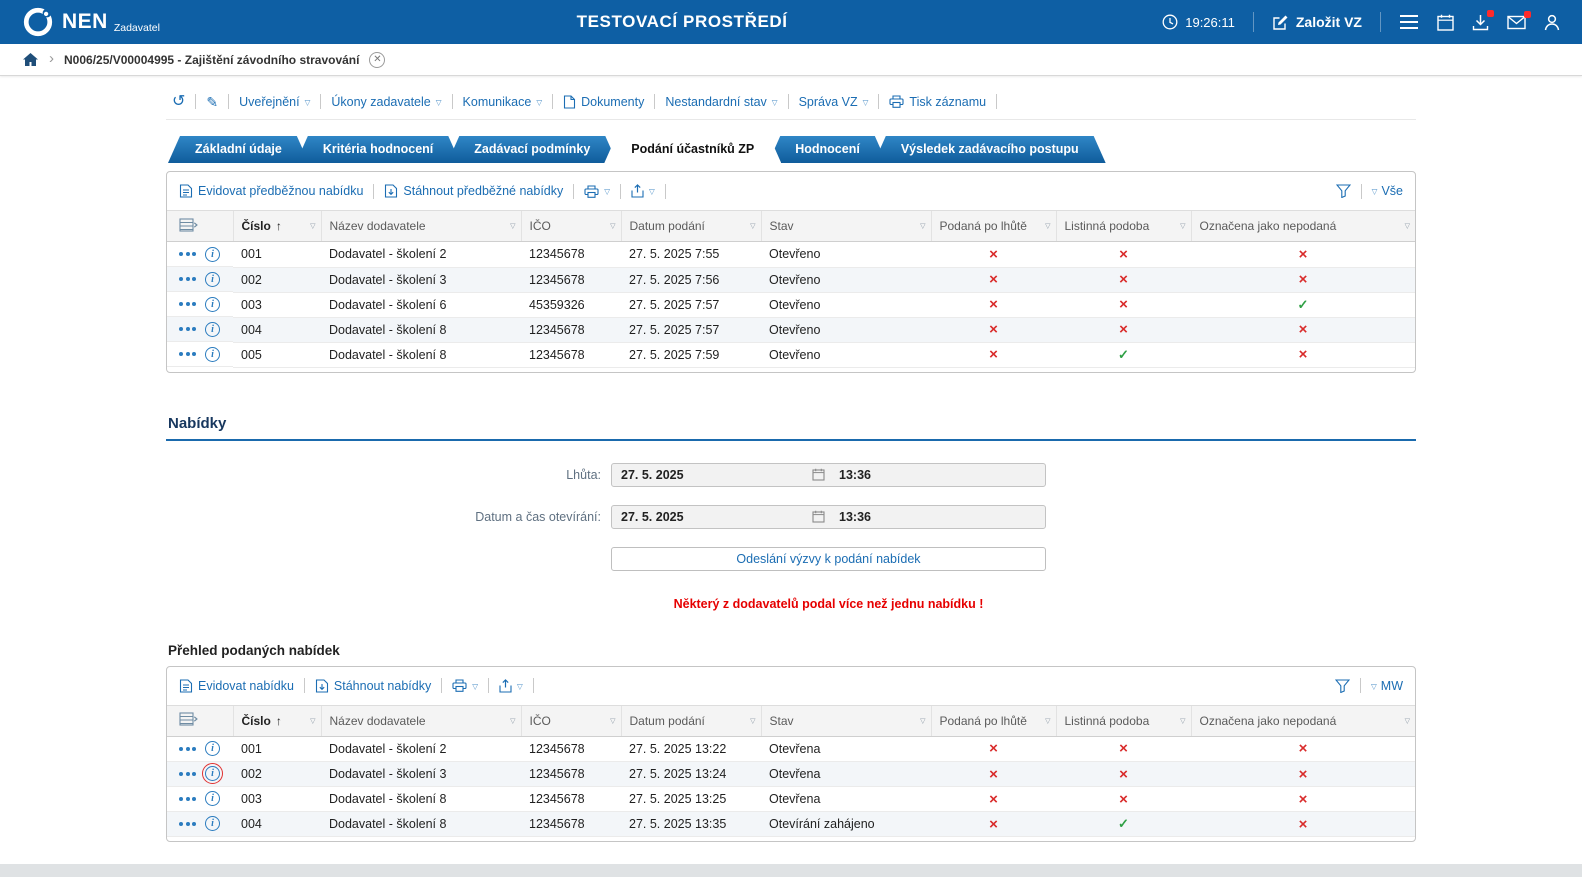 The width and height of the screenshot is (1582, 877). I want to click on downloads-button, so click(1483, 20).